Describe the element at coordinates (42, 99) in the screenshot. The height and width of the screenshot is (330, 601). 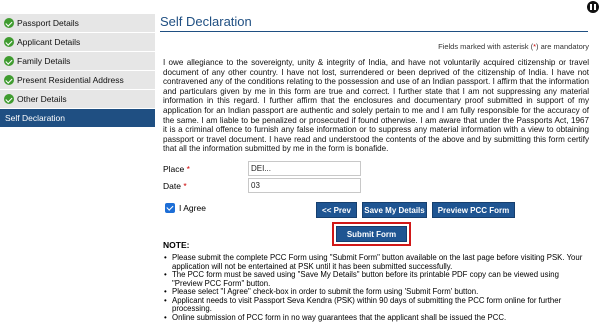
I see `sidebar-item-label: Other Details` at that location.